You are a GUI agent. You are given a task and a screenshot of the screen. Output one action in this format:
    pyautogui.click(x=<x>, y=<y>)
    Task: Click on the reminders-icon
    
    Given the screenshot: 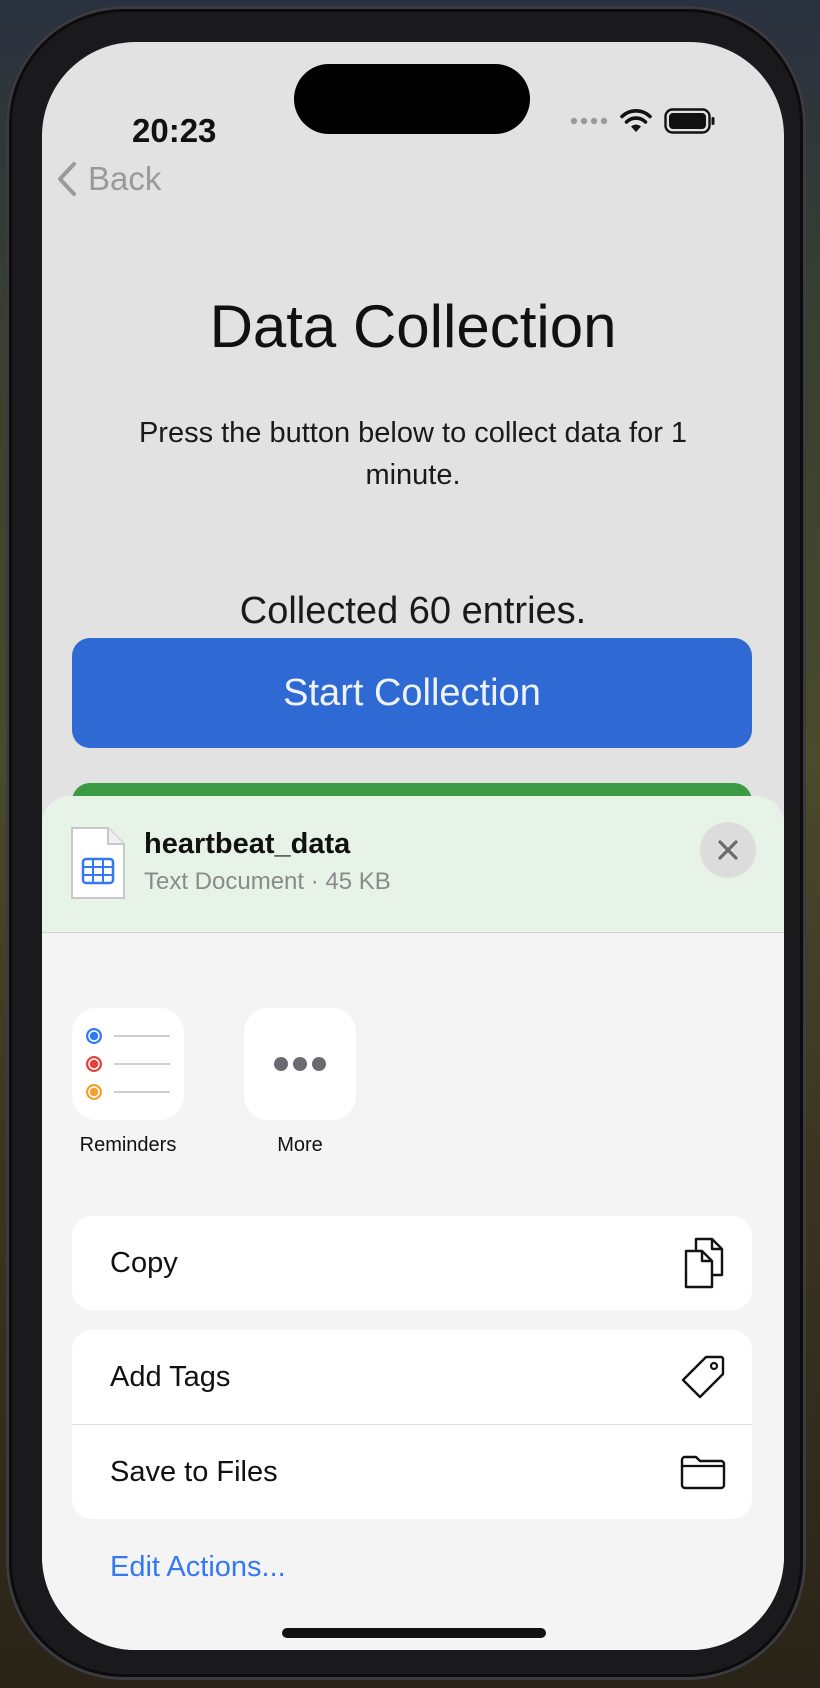 What is the action you would take?
    pyautogui.click(x=128, y=1064)
    